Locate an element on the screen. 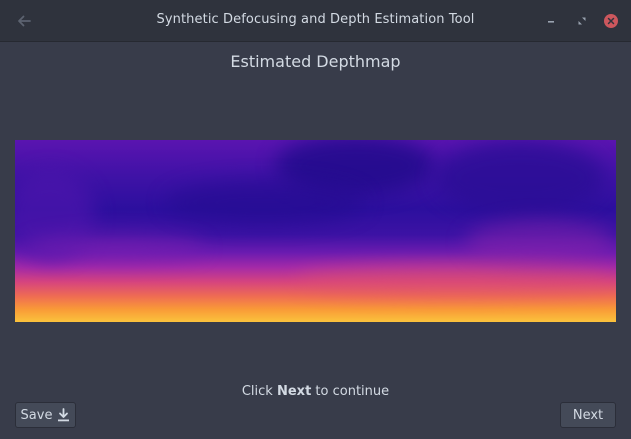 The height and width of the screenshot is (439, 631). close-icon is located at coordinates (611, 21).